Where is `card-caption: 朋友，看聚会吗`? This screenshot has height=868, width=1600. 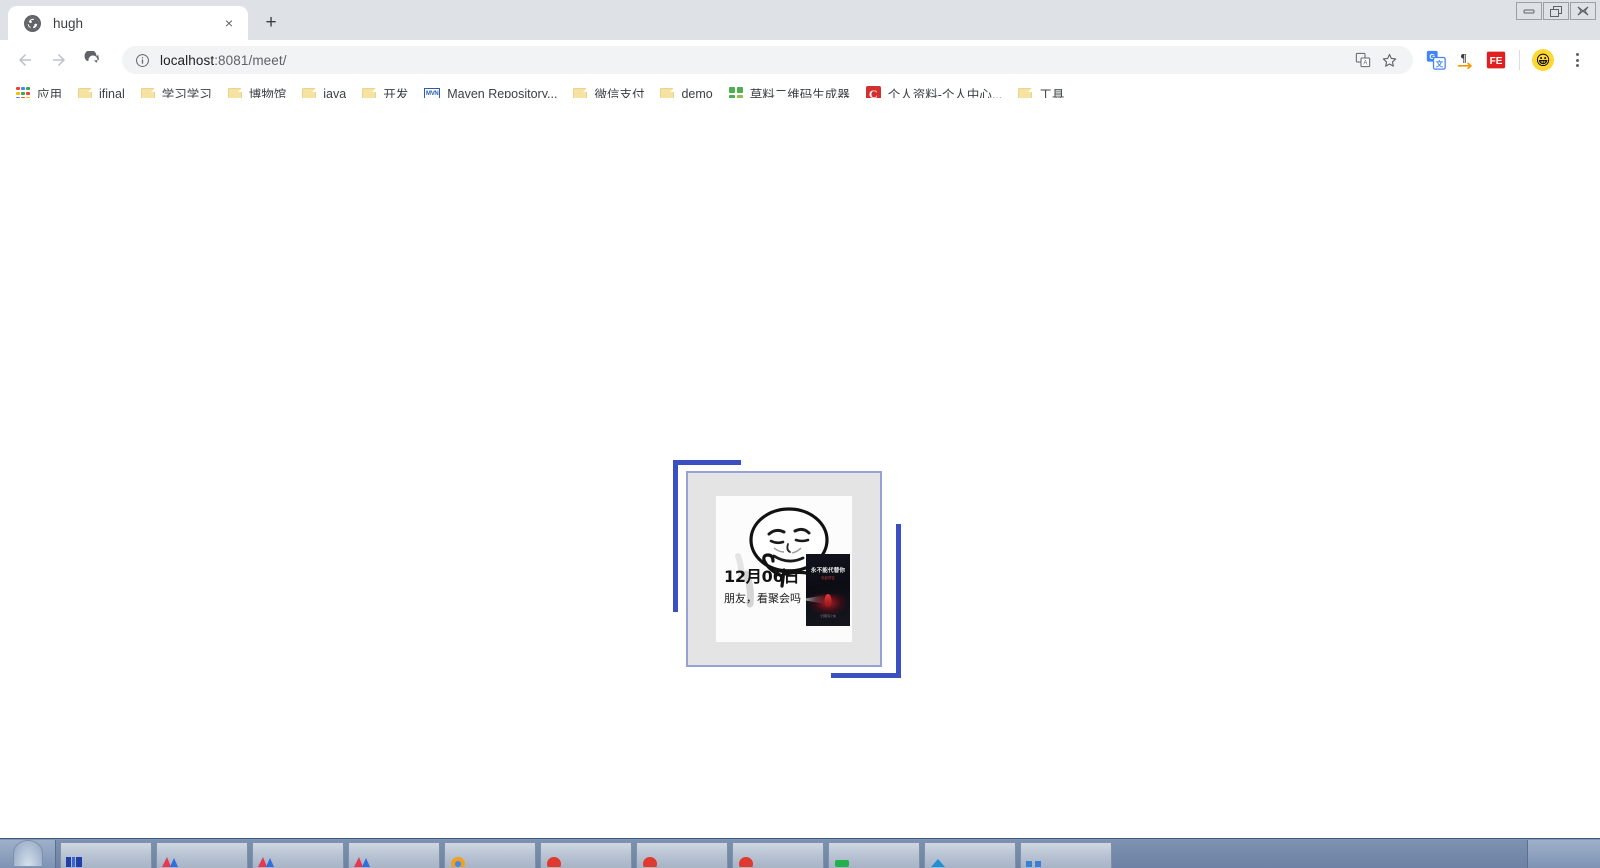 card-caption: 朋友，看聚会吗 is located at coordinates (762, 598).